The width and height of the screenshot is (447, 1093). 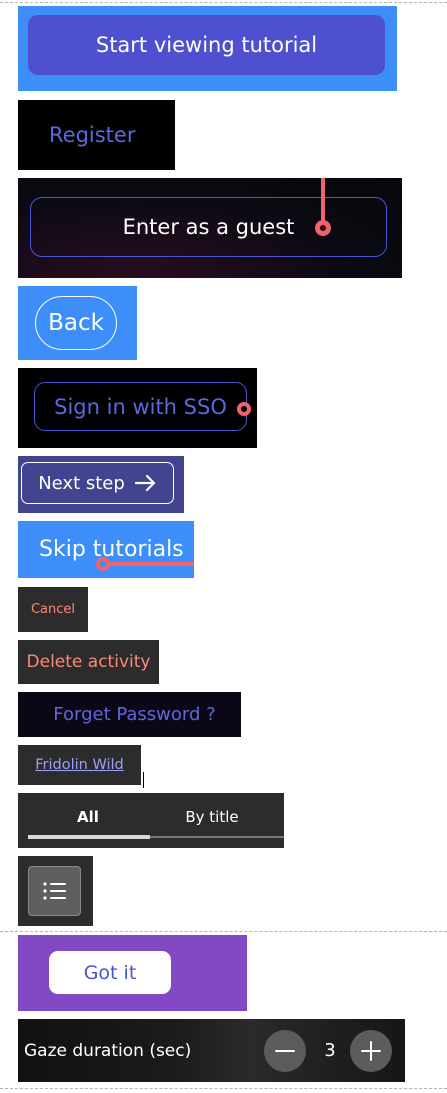 I want to click on tab-indicator, so click(x=89, y=837).